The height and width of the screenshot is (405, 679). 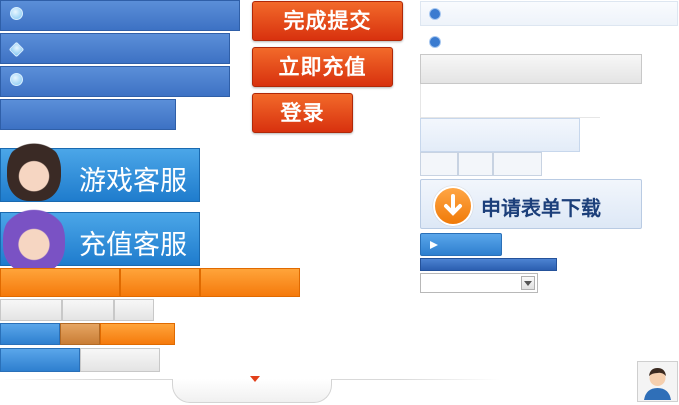 I want to click on download-form-button: 申请表单下载, so click(x=531, y=204).